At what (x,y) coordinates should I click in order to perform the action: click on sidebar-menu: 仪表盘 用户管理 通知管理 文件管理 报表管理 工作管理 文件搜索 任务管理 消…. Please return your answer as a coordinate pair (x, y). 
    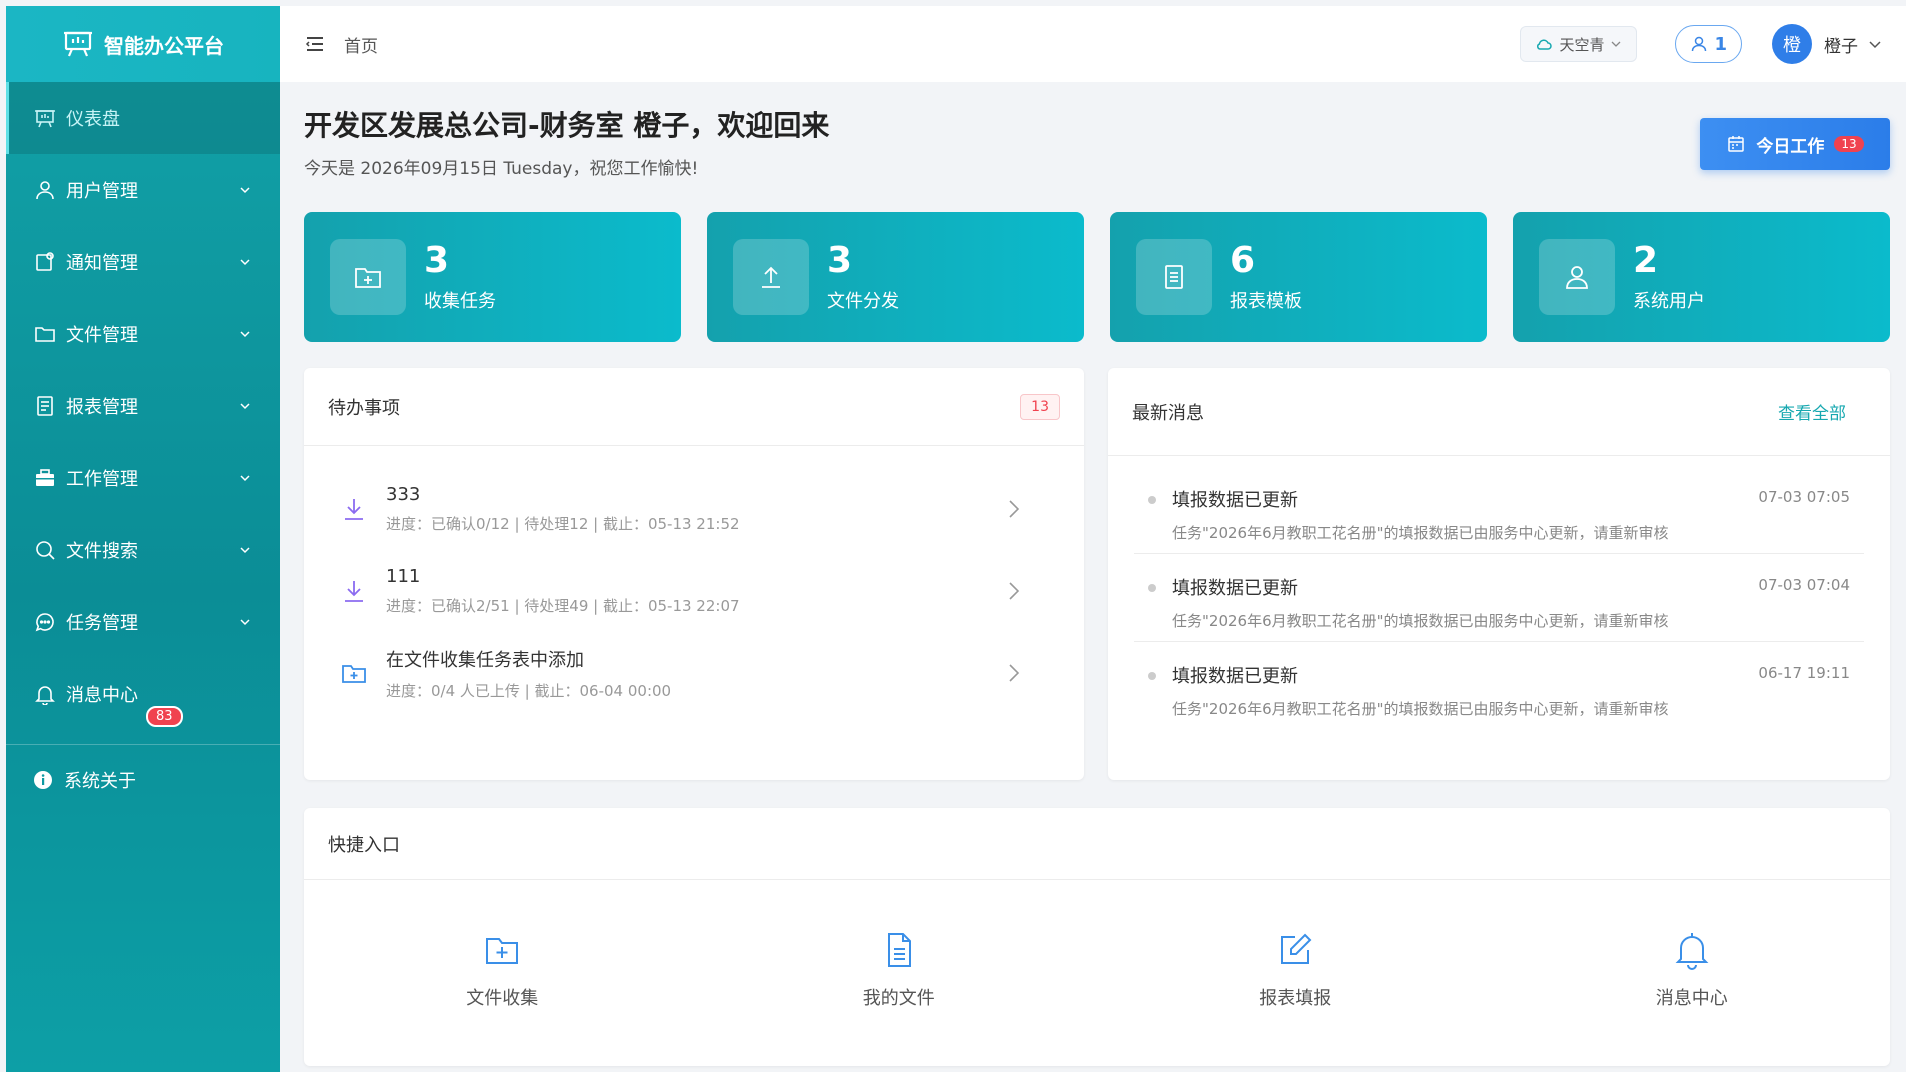
    Looking at the image, I should click on (143, 406).